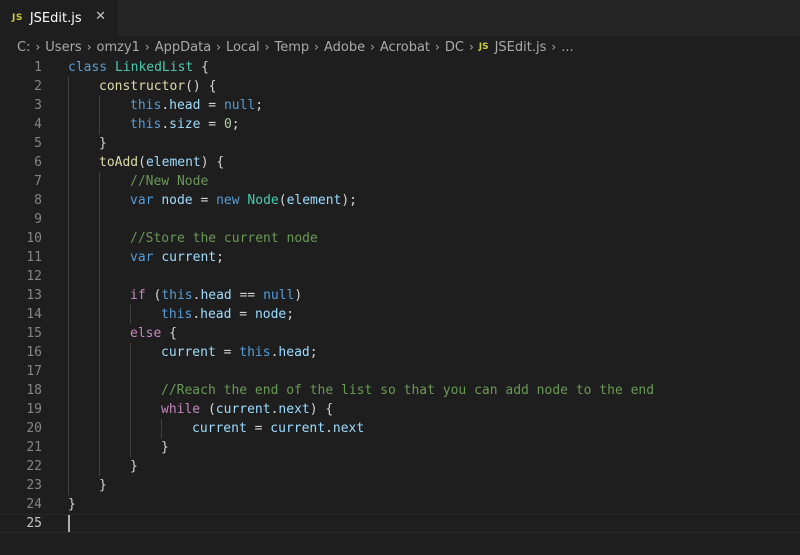 Image resolution: width=800 pixels, height=555 pixels. I want to click on code-line: 23}, so click(400, 485).